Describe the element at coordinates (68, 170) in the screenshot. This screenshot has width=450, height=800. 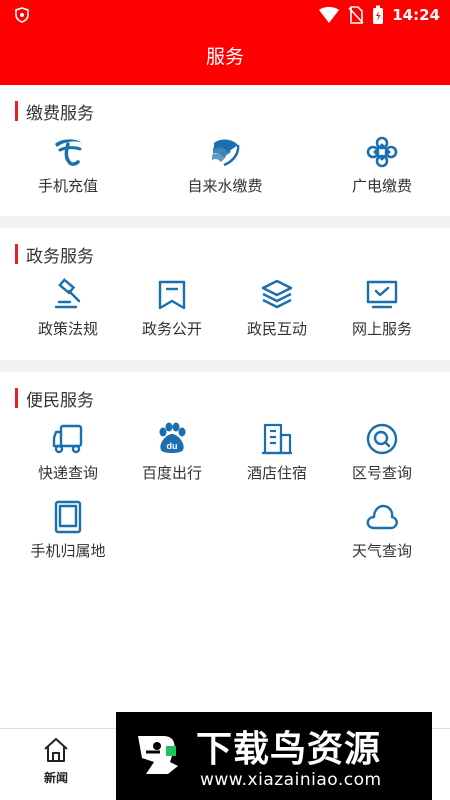
I see `service-item-mobile-recharge: 手机充值` at that location.